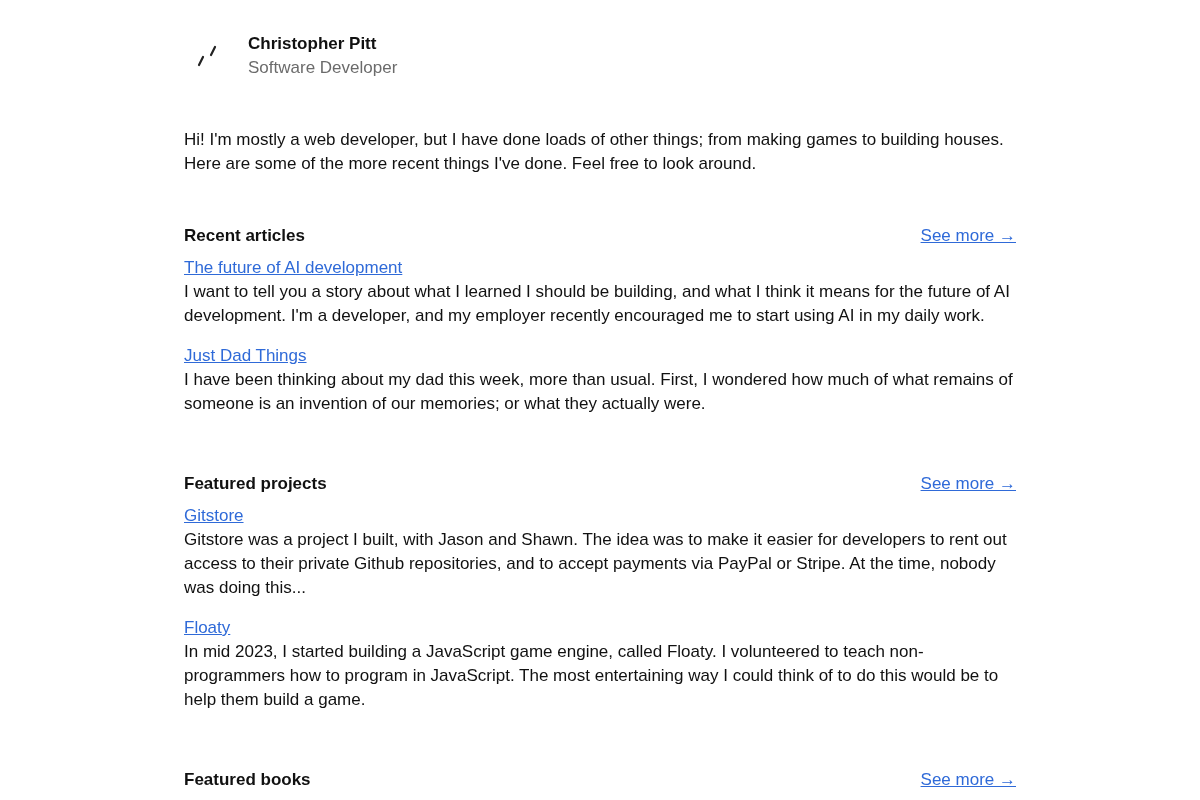  What do you see at coordinates (247, 780) in the screenshot?
I see `section-heading: Featured books` at bounding box center [247, 780].